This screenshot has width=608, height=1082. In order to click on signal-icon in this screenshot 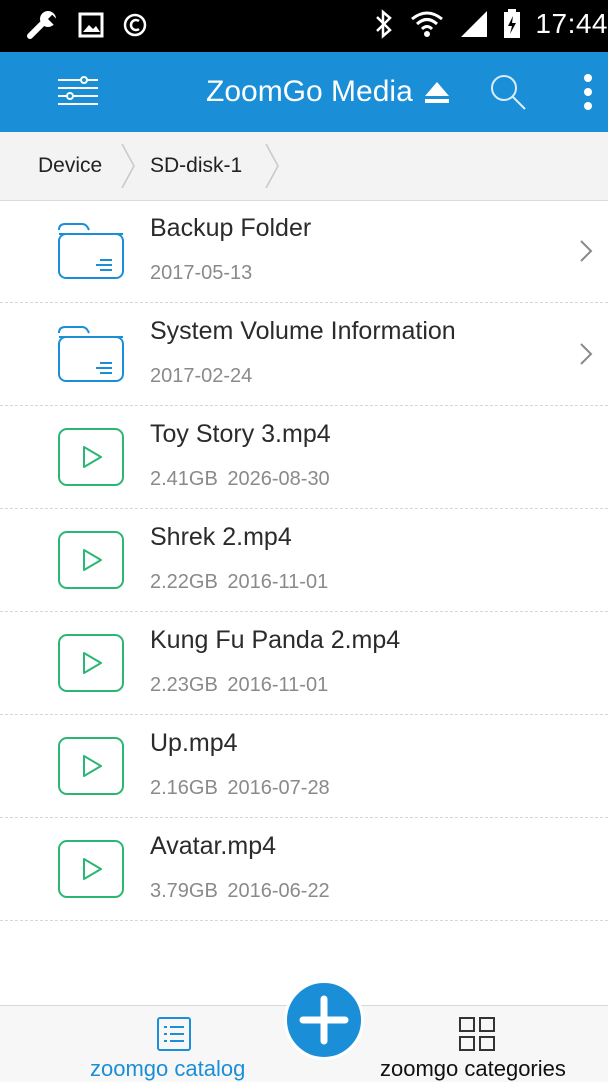, I will do `click(474, 24)`.